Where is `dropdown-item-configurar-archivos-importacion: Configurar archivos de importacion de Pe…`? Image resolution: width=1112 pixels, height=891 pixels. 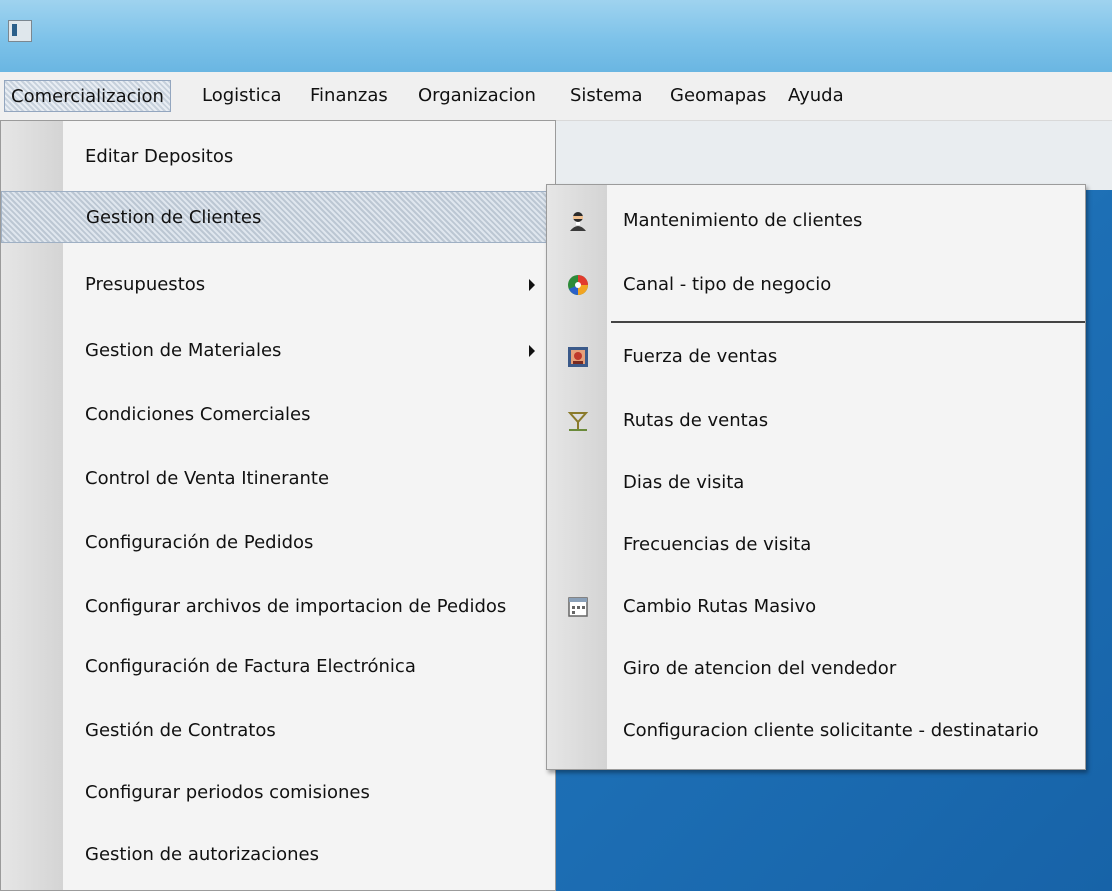 dropdown-item-configurar-archivos-importacion: Configurar archivos de importacion de Pe… is located at coordinates (277, 607).